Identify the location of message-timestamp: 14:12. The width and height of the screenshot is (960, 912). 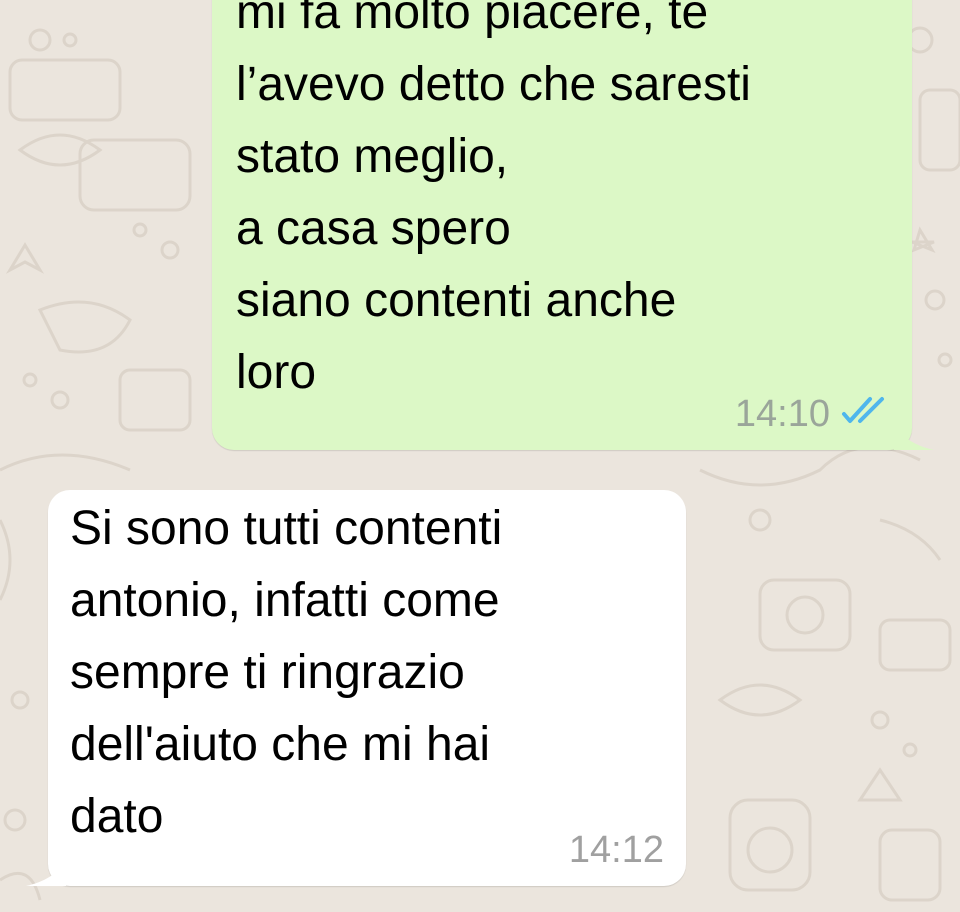
(616, 850).